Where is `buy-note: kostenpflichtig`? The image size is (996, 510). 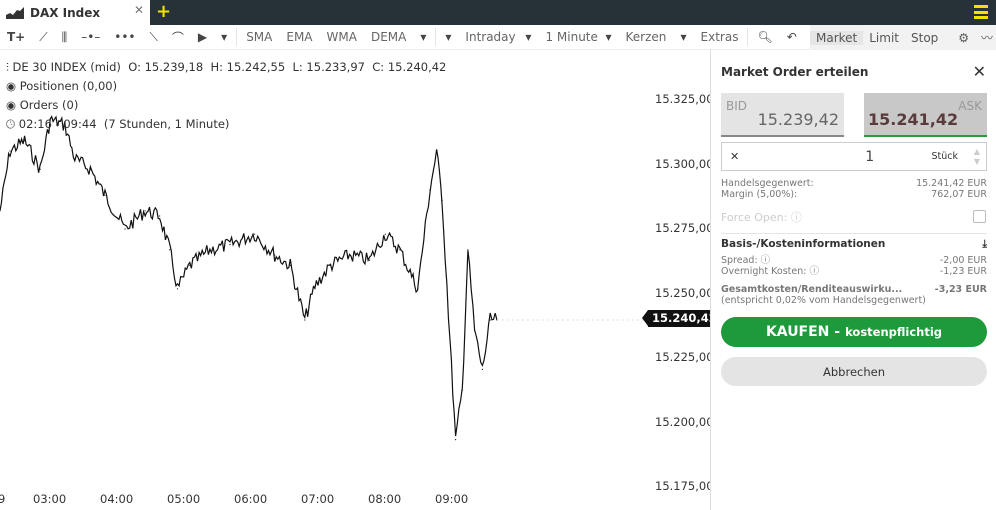
buy-note: kostenpflichtig is located at coordinates (894, 332).